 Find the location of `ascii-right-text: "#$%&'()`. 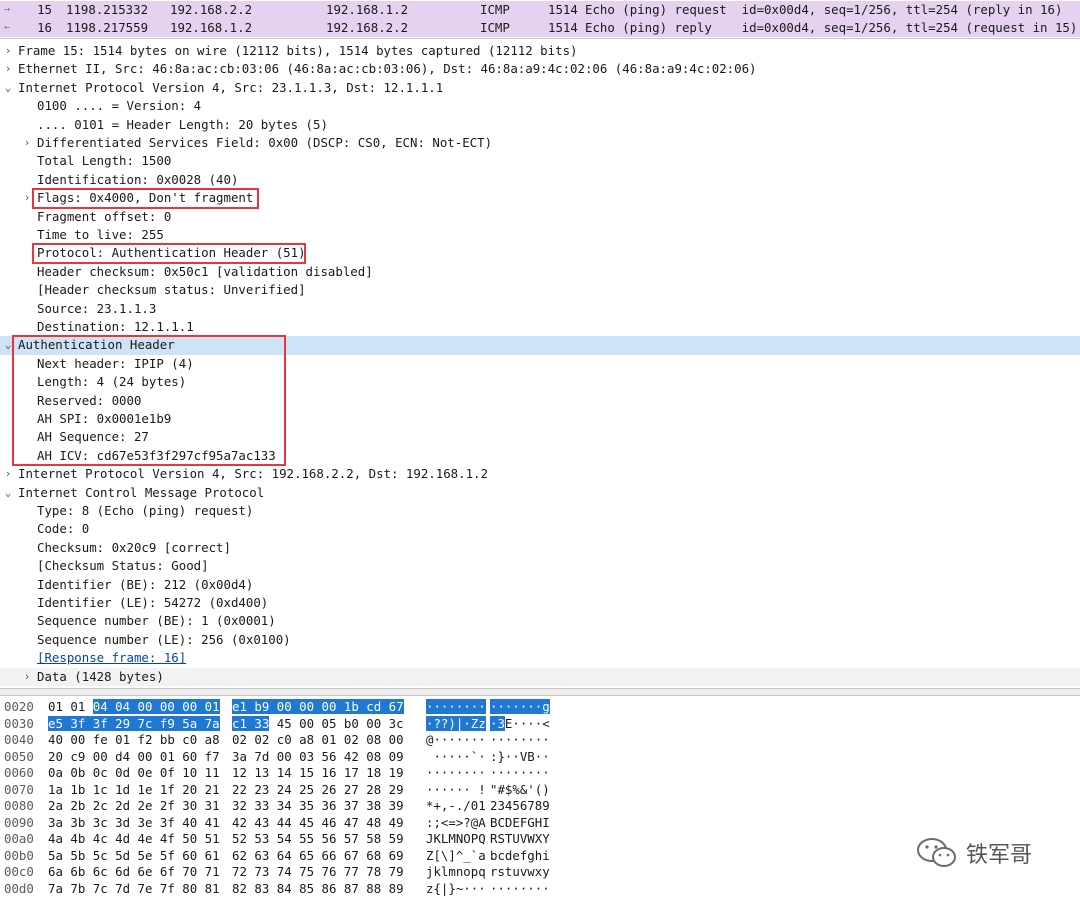

ascii-right-text: "#$%&'() is located at coordinates (520, 789).